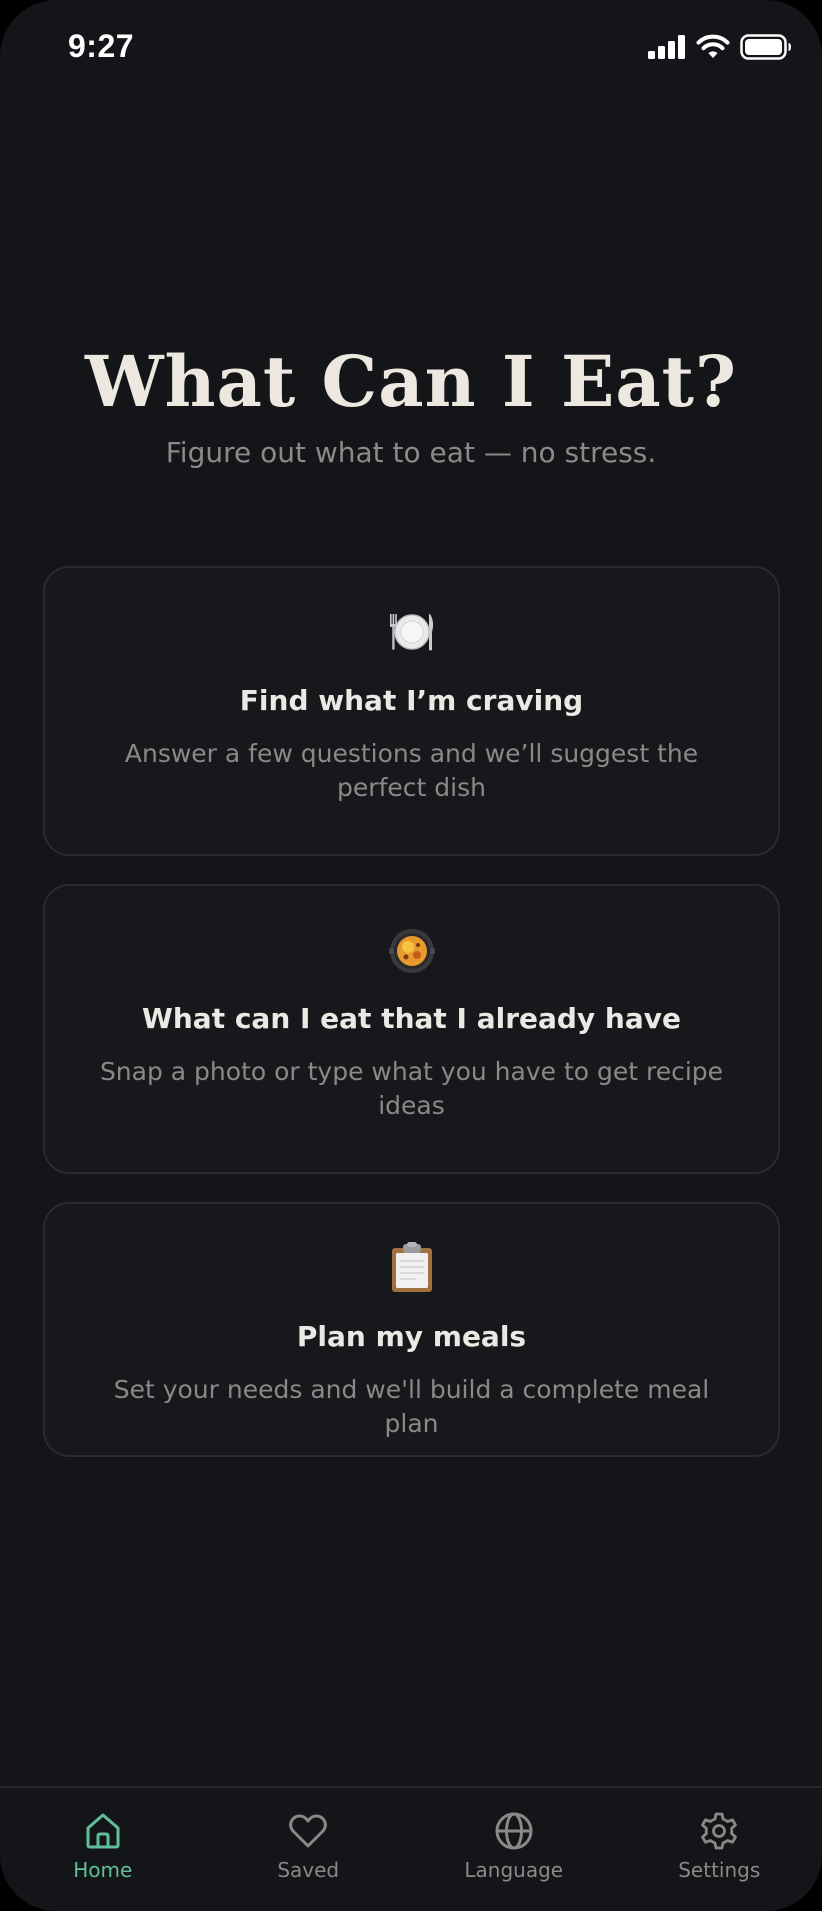  I want to click on tab-language-label: Language, so click(514, 1870).